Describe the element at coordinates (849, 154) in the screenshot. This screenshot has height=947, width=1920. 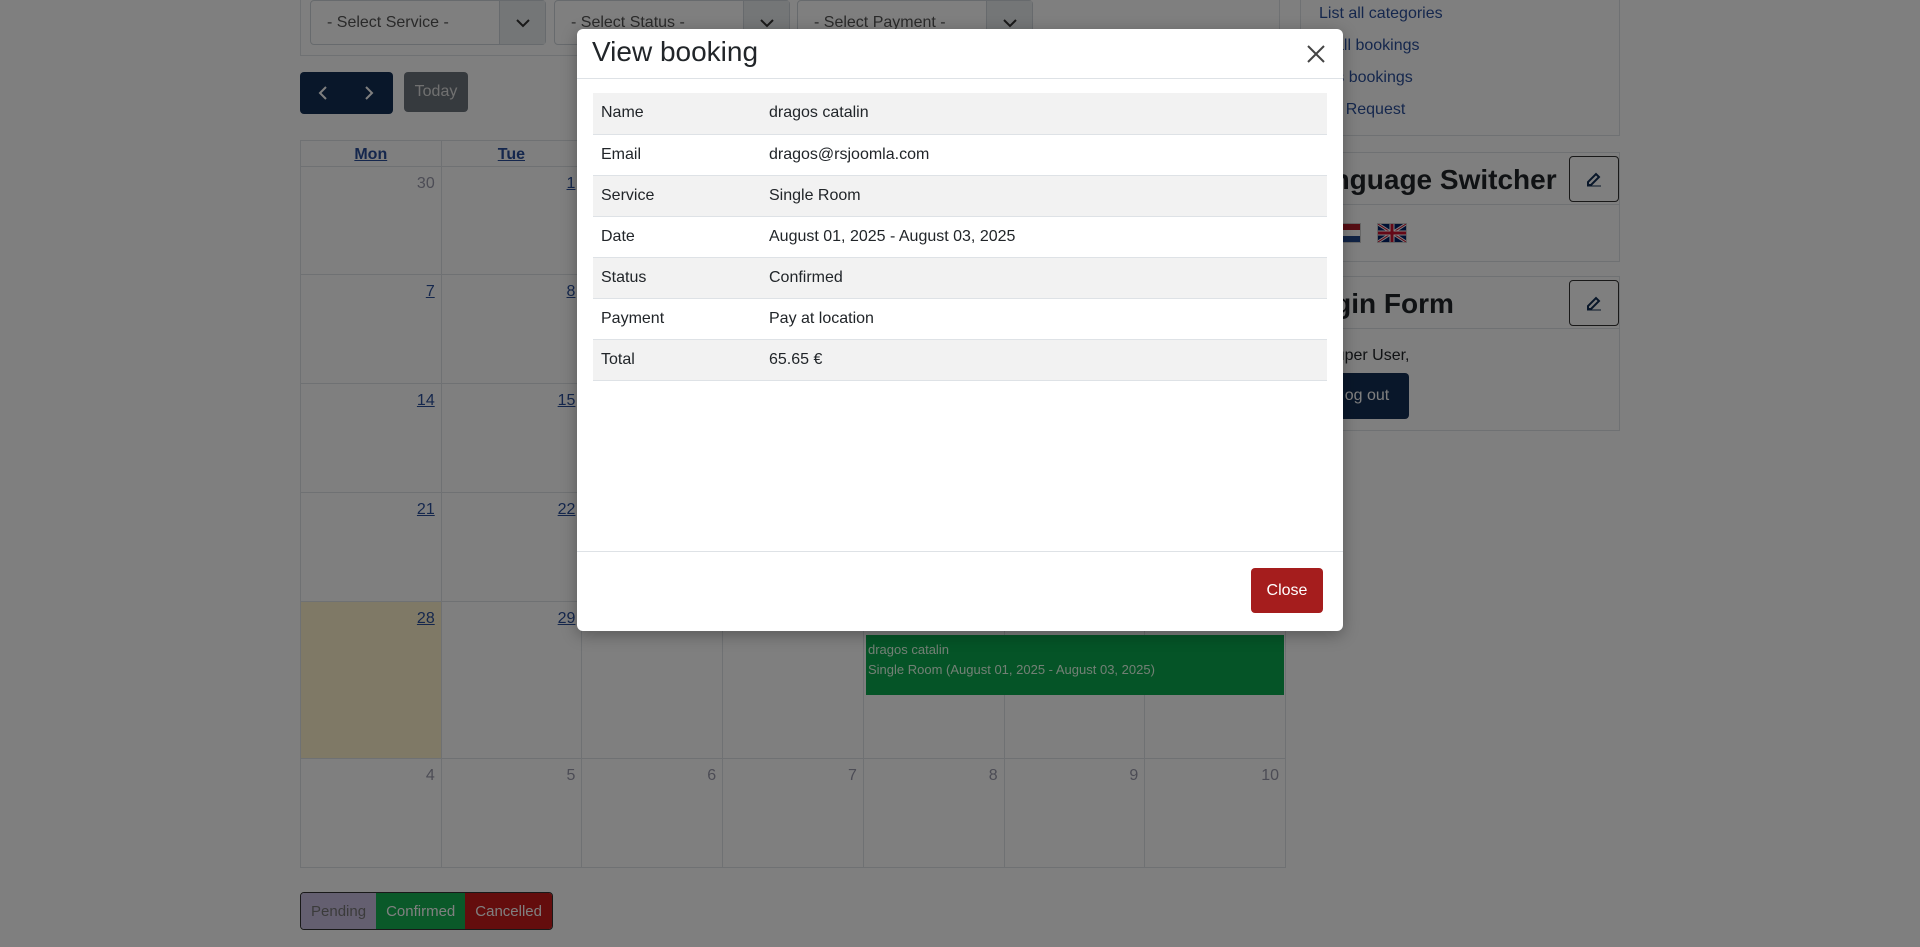
I see `field-value: dragos@rsjoomla.com` at that location.